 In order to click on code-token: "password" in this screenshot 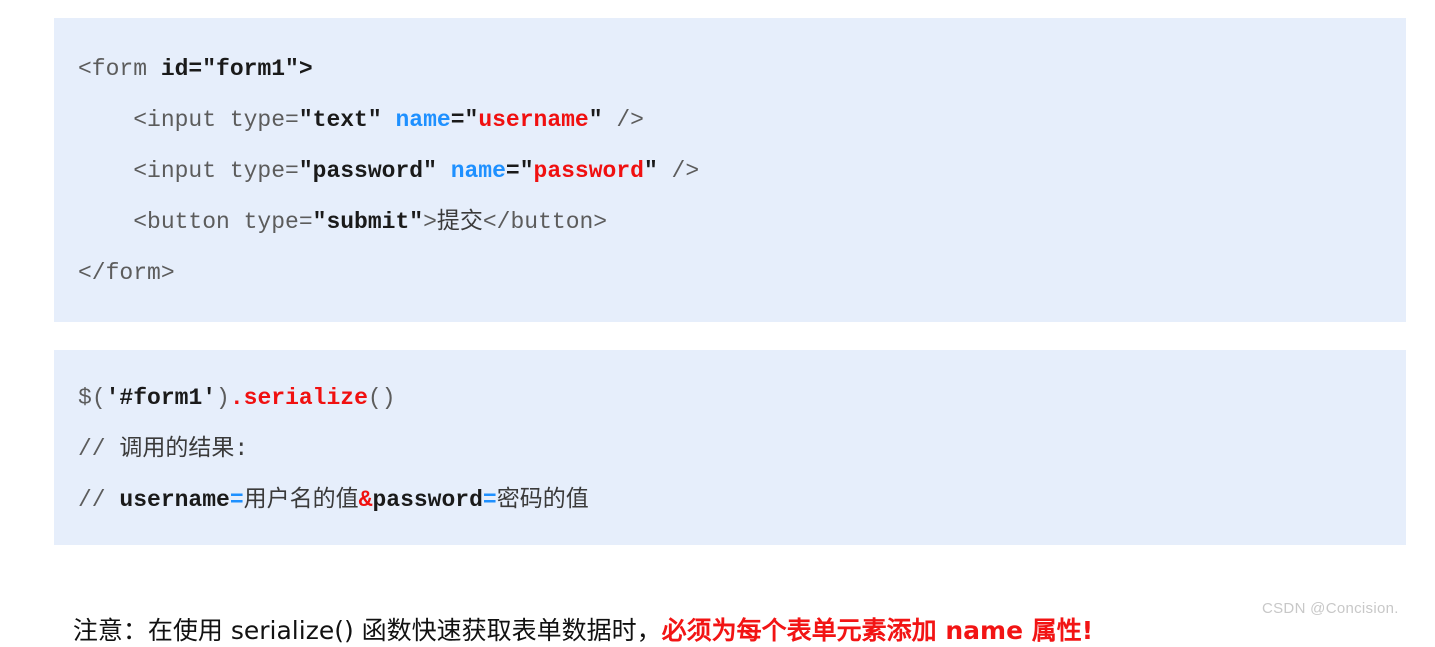, I will do `click(367, 171)`.